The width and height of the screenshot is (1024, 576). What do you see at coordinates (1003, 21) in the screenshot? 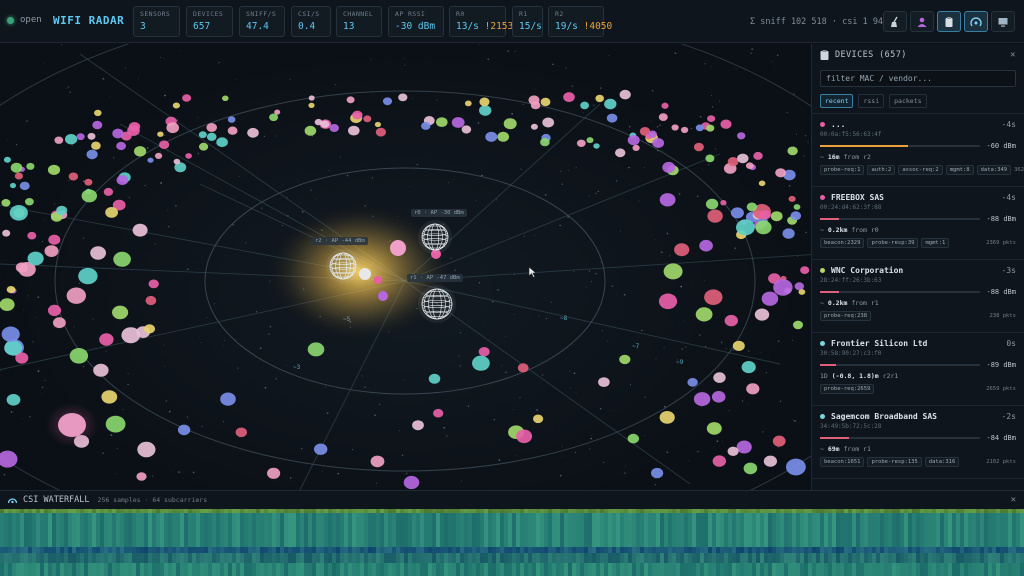
I see `fullscreen-button` at bounding box center [1003, 21].